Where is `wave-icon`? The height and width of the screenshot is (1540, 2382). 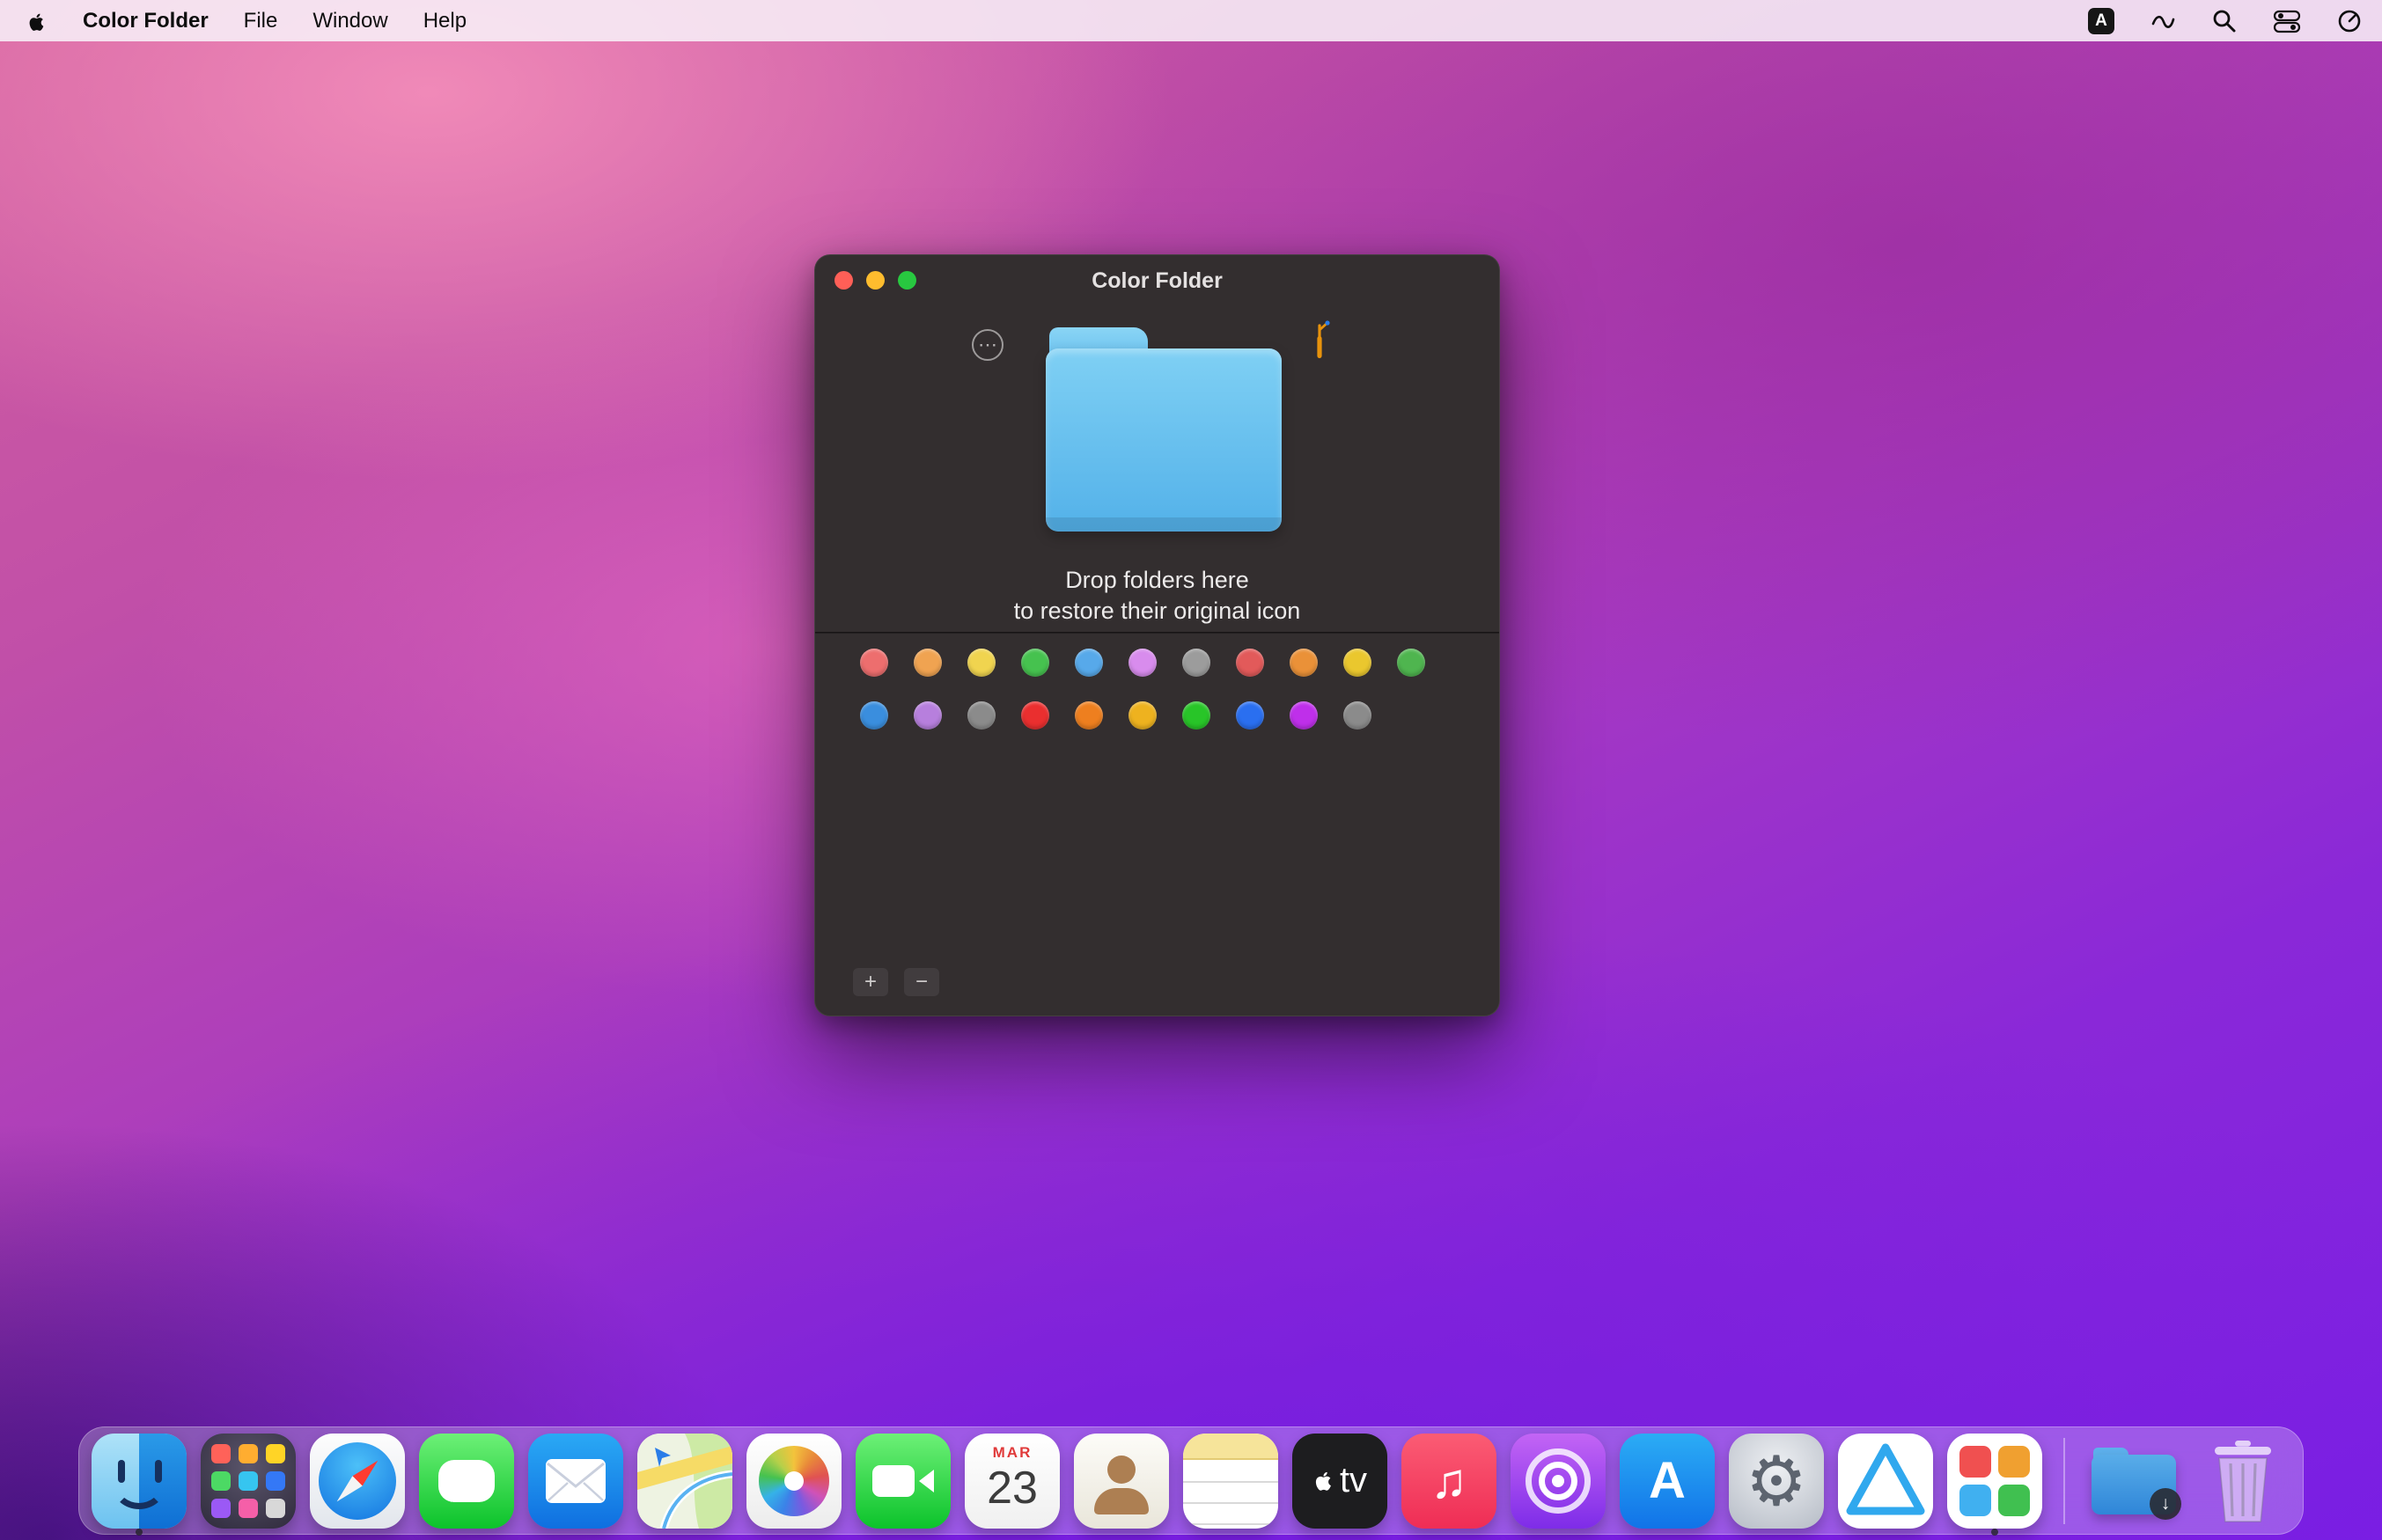 wave-icon is located at coordinates (2163, 21).